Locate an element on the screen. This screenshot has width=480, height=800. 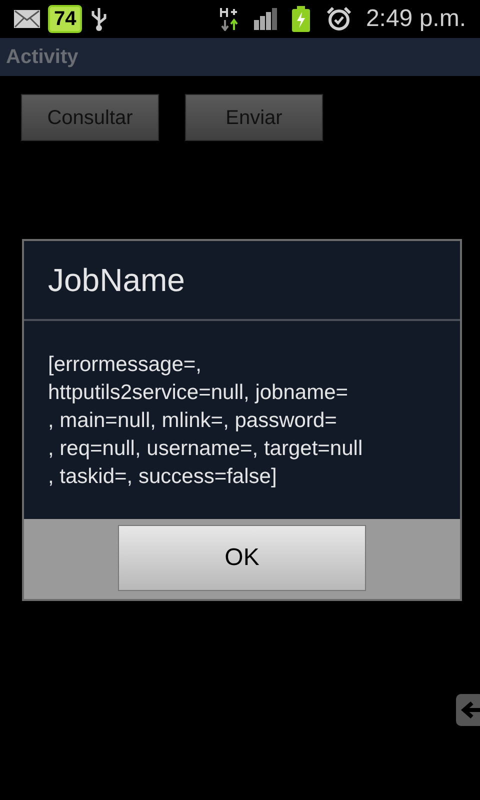
battery-badge: 74 is located at coordinates (65, 19).